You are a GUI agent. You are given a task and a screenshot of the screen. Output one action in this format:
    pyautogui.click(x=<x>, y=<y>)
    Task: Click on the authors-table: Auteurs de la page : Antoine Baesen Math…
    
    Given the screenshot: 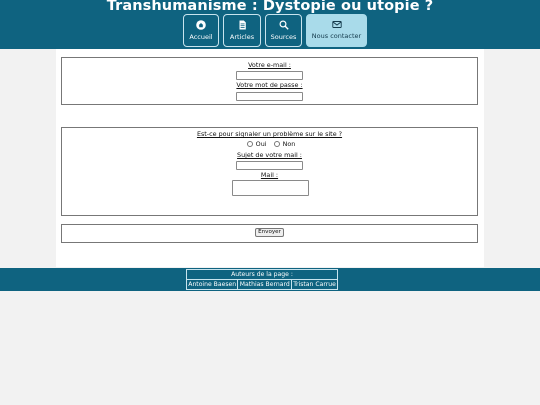 What is the action you would take?
    pyautogui.click(x=261, y=279)
    